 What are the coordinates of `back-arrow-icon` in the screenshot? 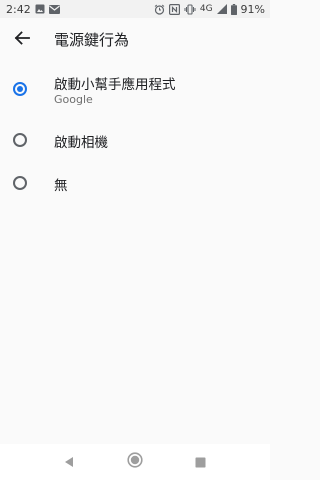 It's located at (22, 40).